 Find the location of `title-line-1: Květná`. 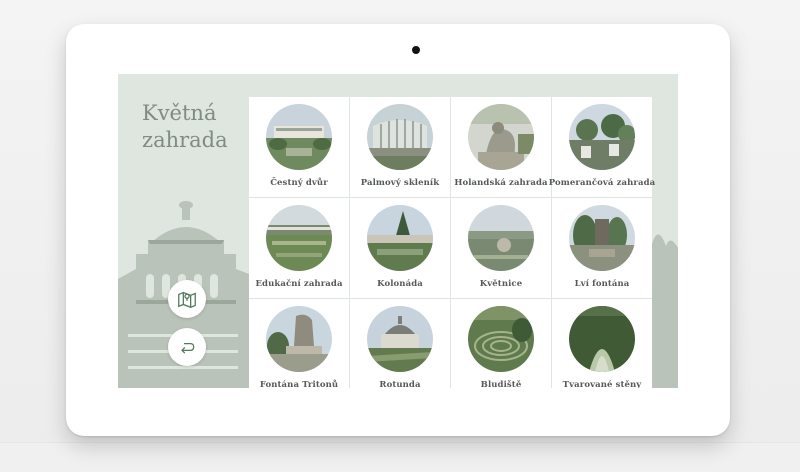

title-line-1: Květná is located at coordinates (179, 113).